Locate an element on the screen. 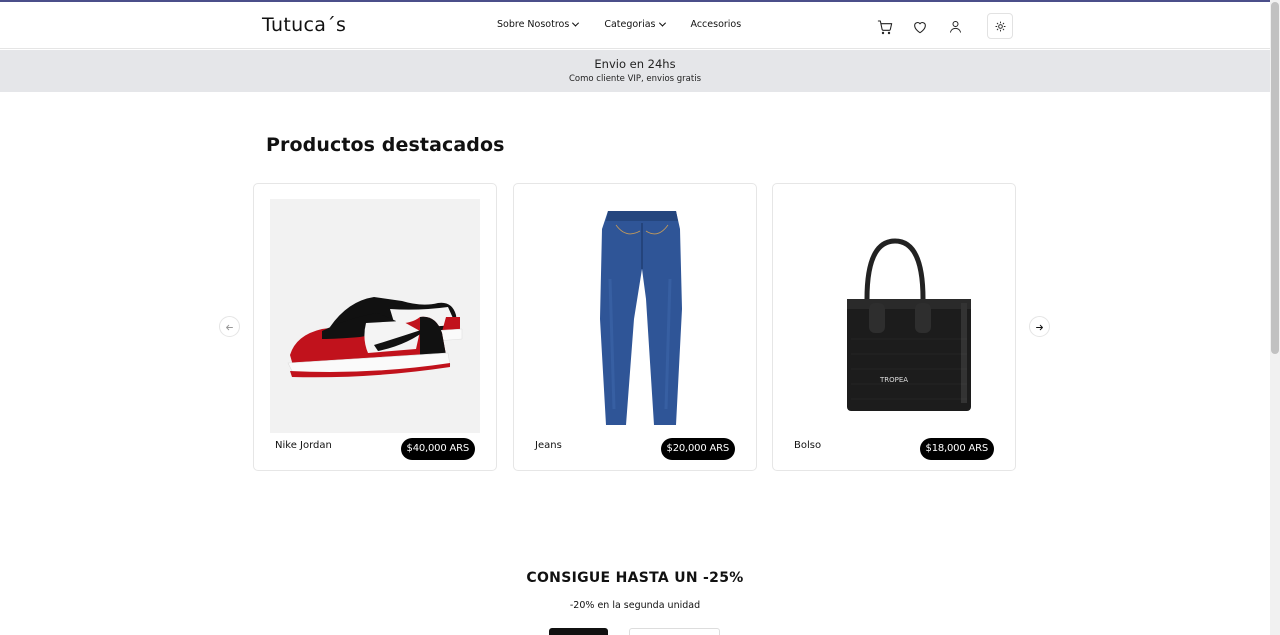 This screenshot has height=635, width=1280. header-actions is located at coordinates (944, 26).